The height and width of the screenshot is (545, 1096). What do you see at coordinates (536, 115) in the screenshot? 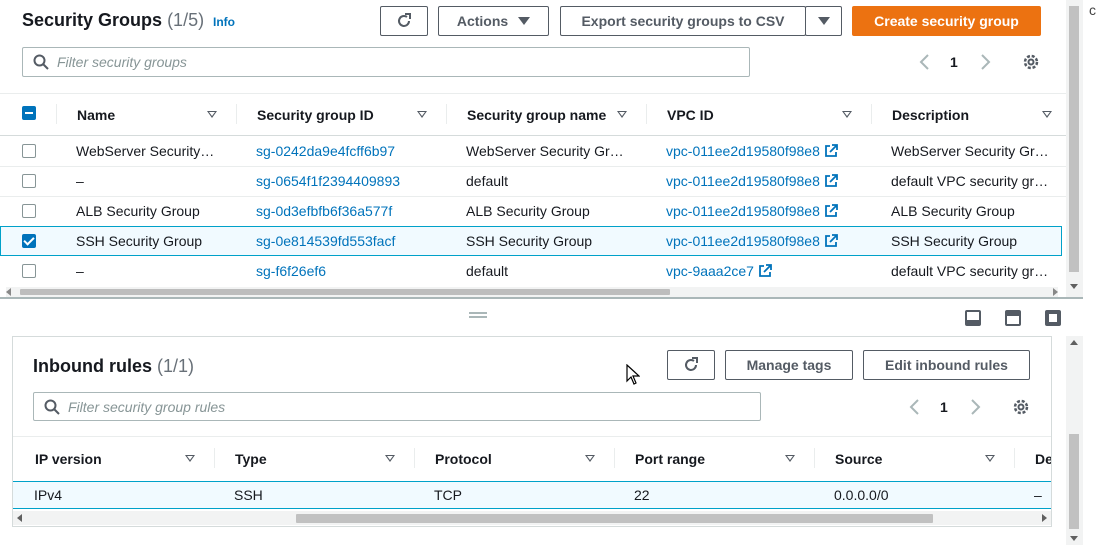
I see `col-header-sg-name: Security group name` at bounding box center [536, 115].